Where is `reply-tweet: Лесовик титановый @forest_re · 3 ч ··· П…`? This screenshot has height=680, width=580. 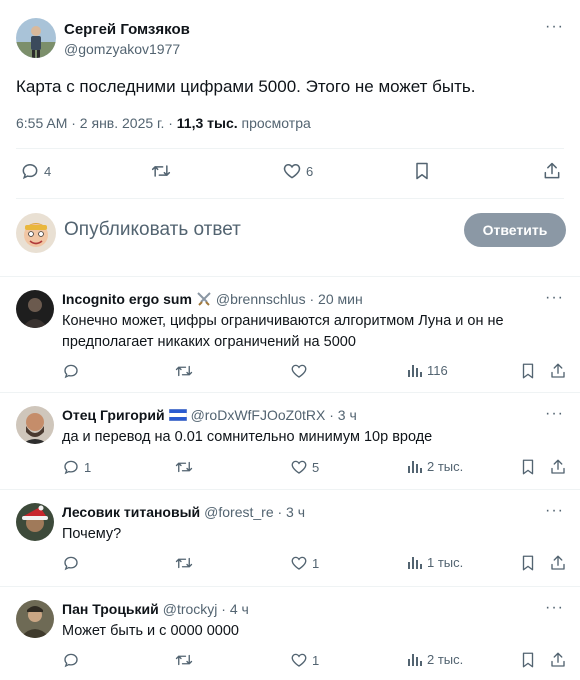
reply-tweet: Лесовик титановый @forest_re · 3 ч ··· П… is located at coordinates (290, 538).